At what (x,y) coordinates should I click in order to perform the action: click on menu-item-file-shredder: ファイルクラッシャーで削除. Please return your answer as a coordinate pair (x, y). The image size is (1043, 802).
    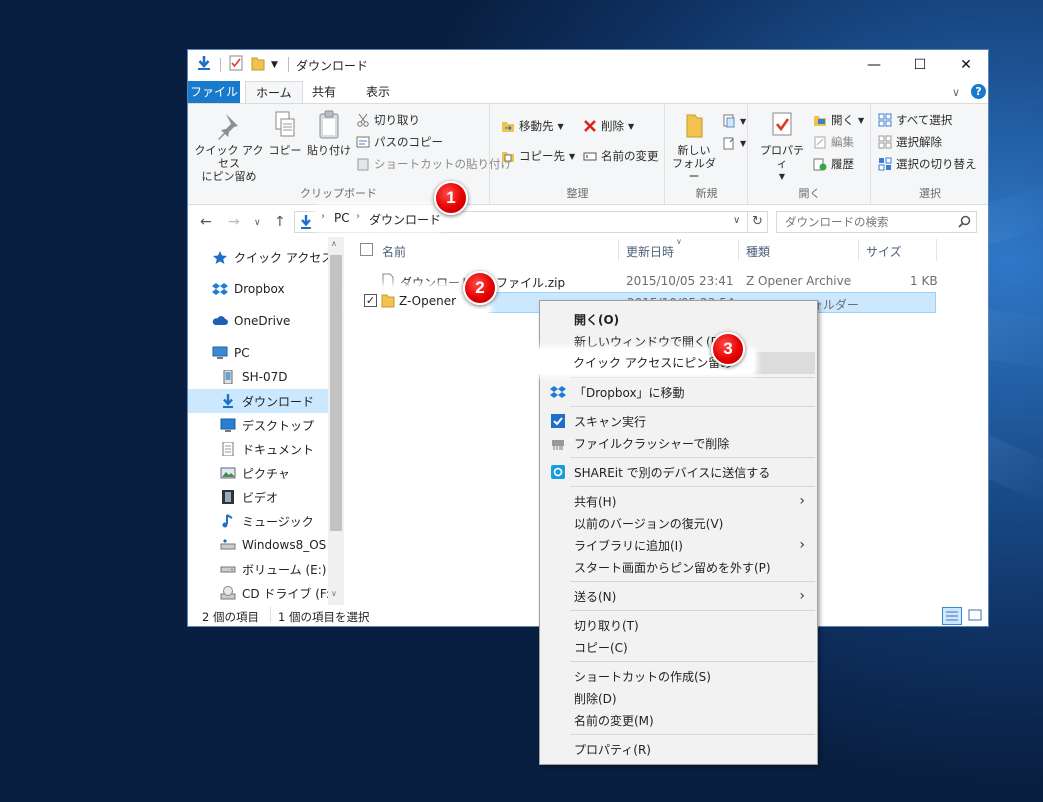
    Looking at the image, I should click on (678, 443).